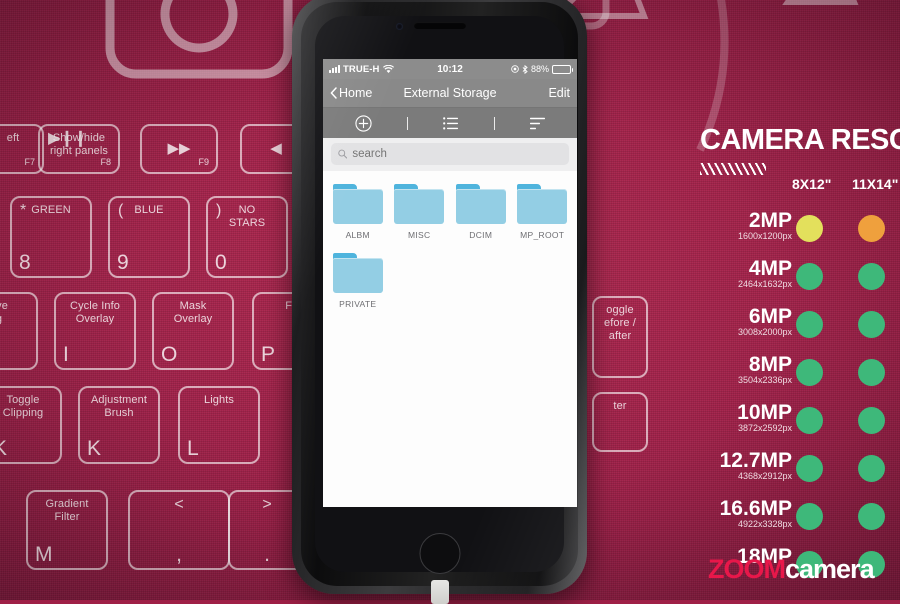  I want to click on folder-item: MP_ROOT, so click(543, 213).